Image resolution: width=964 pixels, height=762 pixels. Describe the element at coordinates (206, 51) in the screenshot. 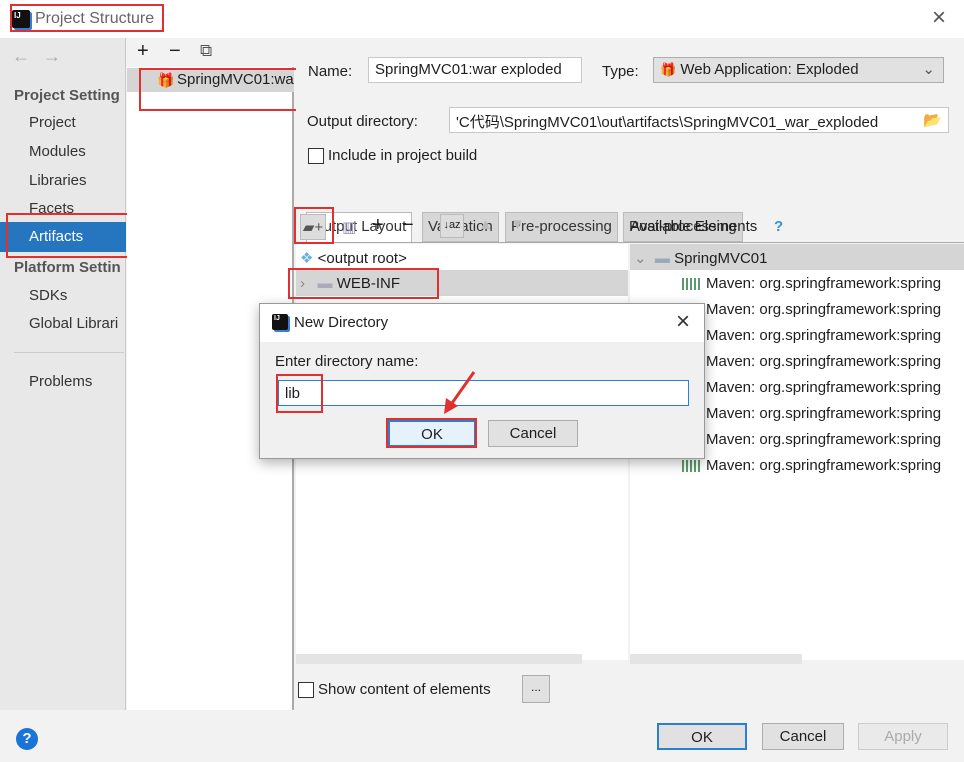

I see `copy-artifact-button: ⧉` at that location.